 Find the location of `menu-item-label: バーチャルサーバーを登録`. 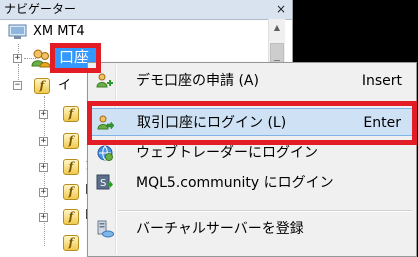

menu-item-label: バーチャルサーバーを登録 is located at coordinates (220, 229).